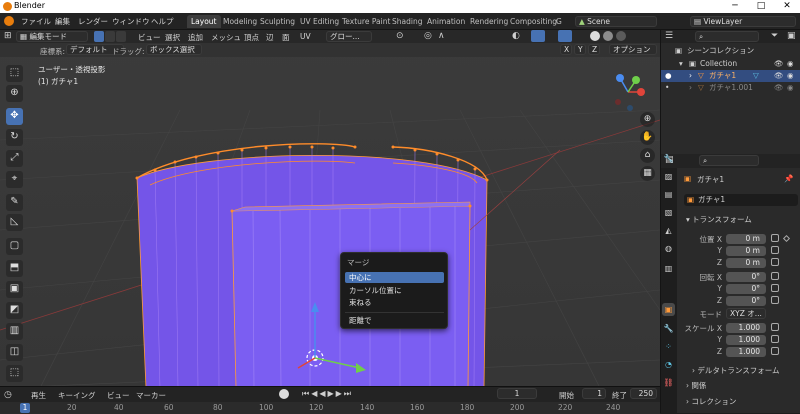 The width and height of the screenshot is (800, 414). Describe the element at coordinates (305, 36) in the screenshot. I see `menu-uv: UV` at that location.